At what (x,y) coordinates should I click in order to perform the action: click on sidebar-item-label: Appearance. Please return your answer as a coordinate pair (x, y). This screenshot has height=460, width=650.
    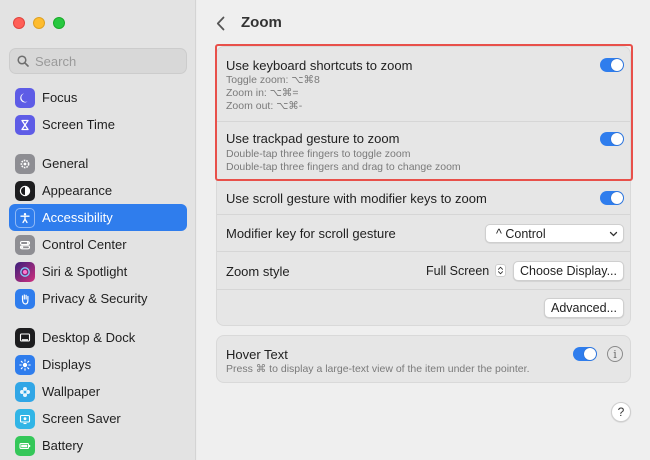
    Looking at the image, I should click on (77, 190).